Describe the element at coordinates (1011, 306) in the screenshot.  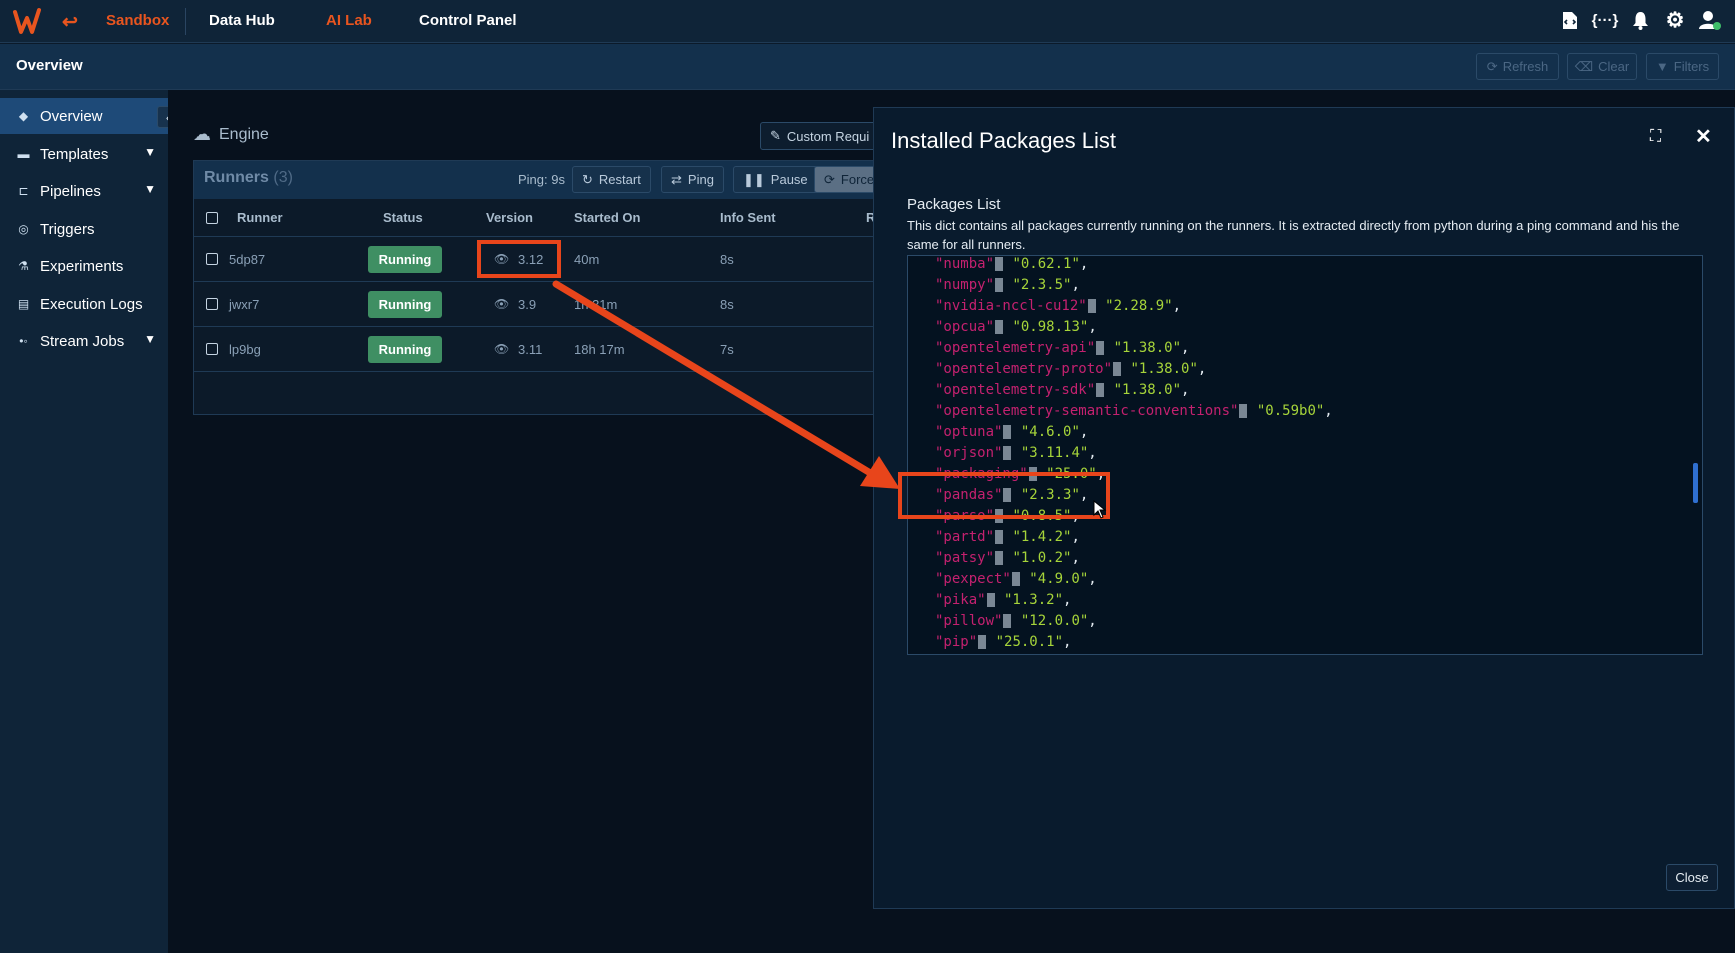
I see `package-name: "nvidia-nccl-cu12"` at that location.